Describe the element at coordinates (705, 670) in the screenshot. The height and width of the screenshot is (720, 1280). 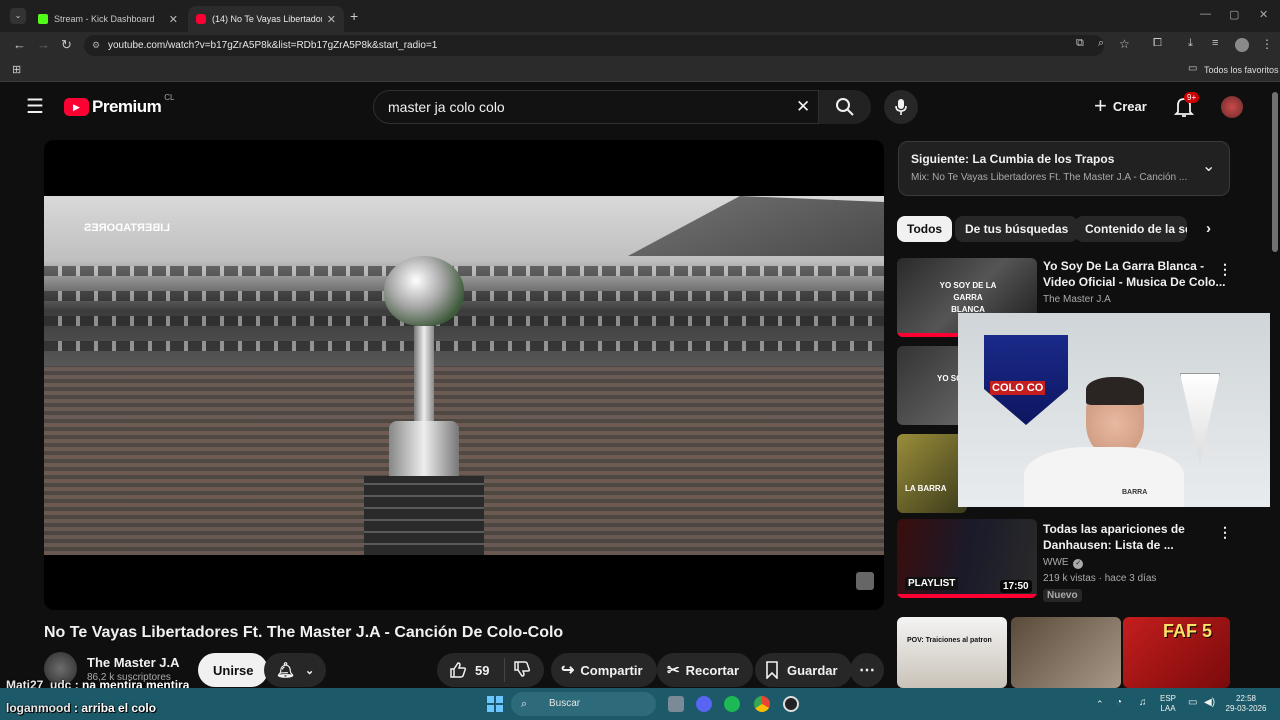
I see `clip-button: ✂ Recortar` at that location.